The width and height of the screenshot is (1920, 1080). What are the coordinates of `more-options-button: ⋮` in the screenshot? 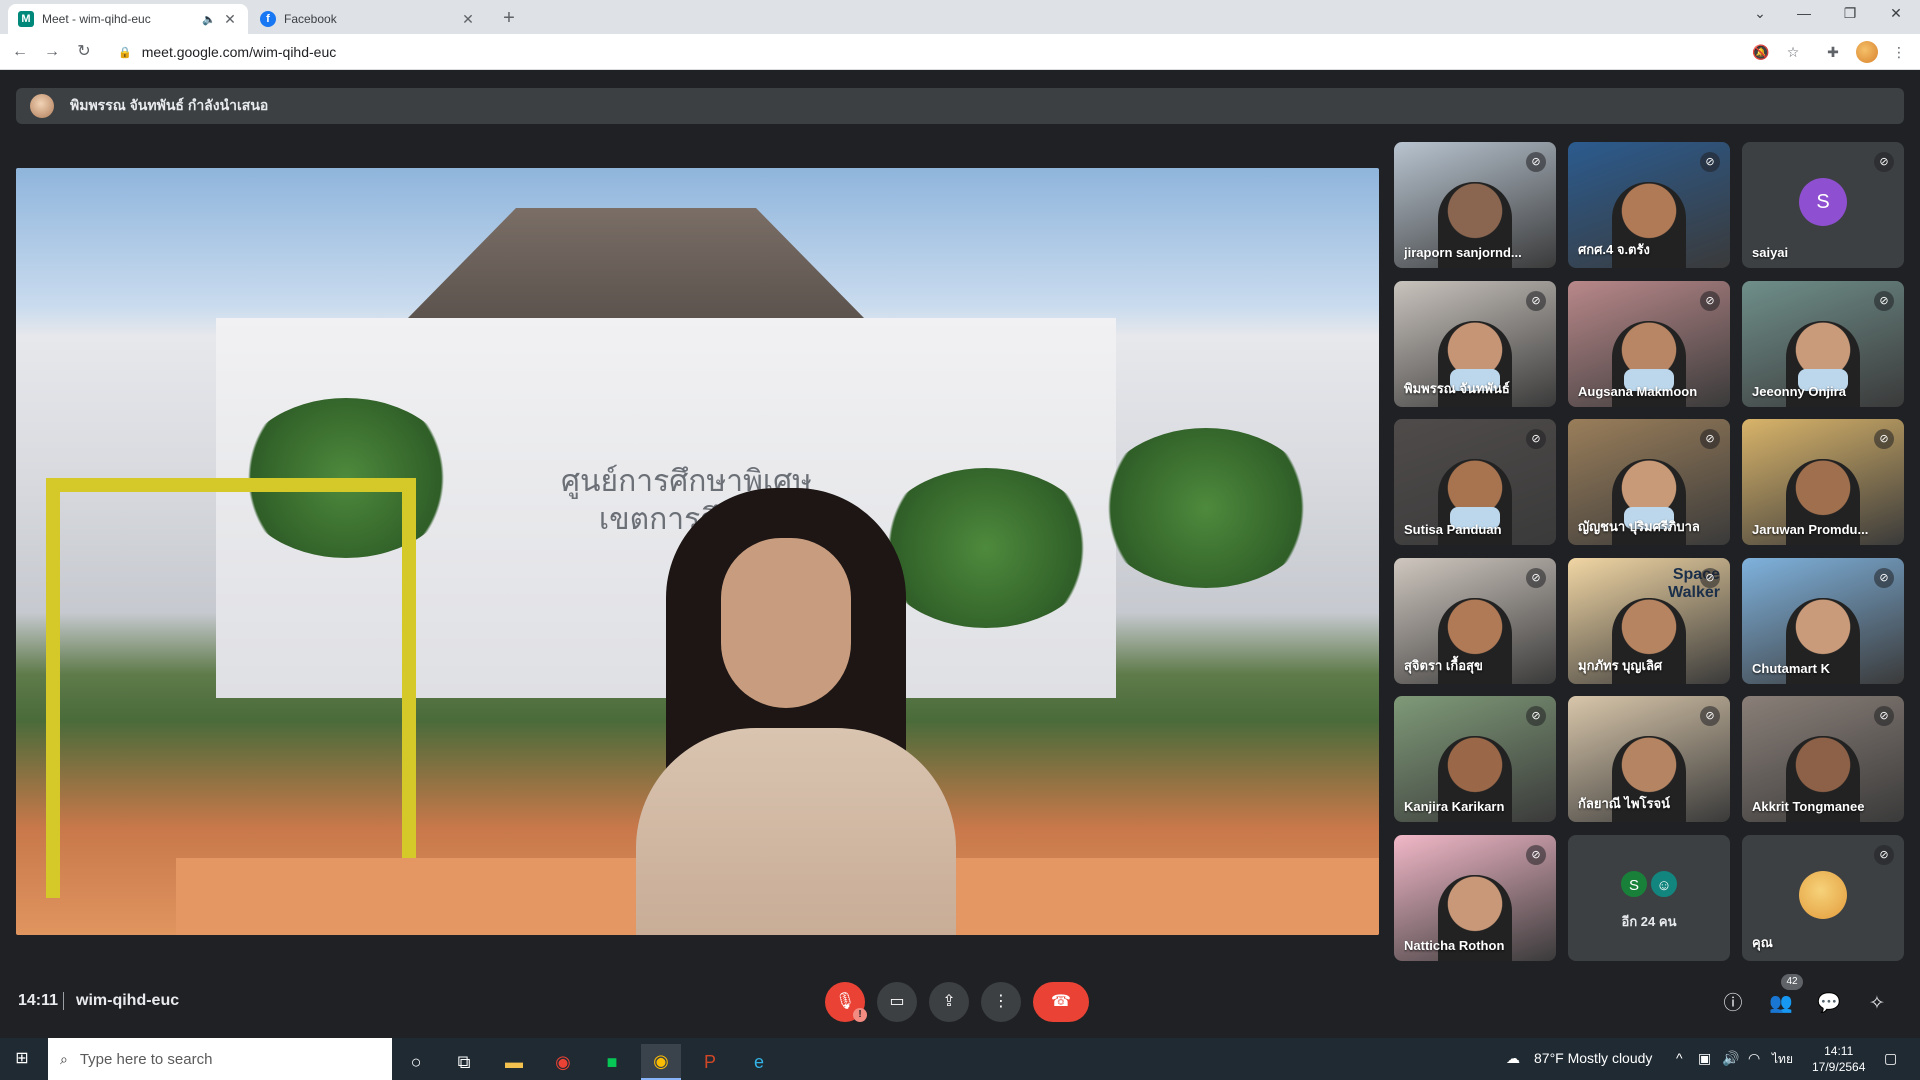 It's located at (1001, 1002).